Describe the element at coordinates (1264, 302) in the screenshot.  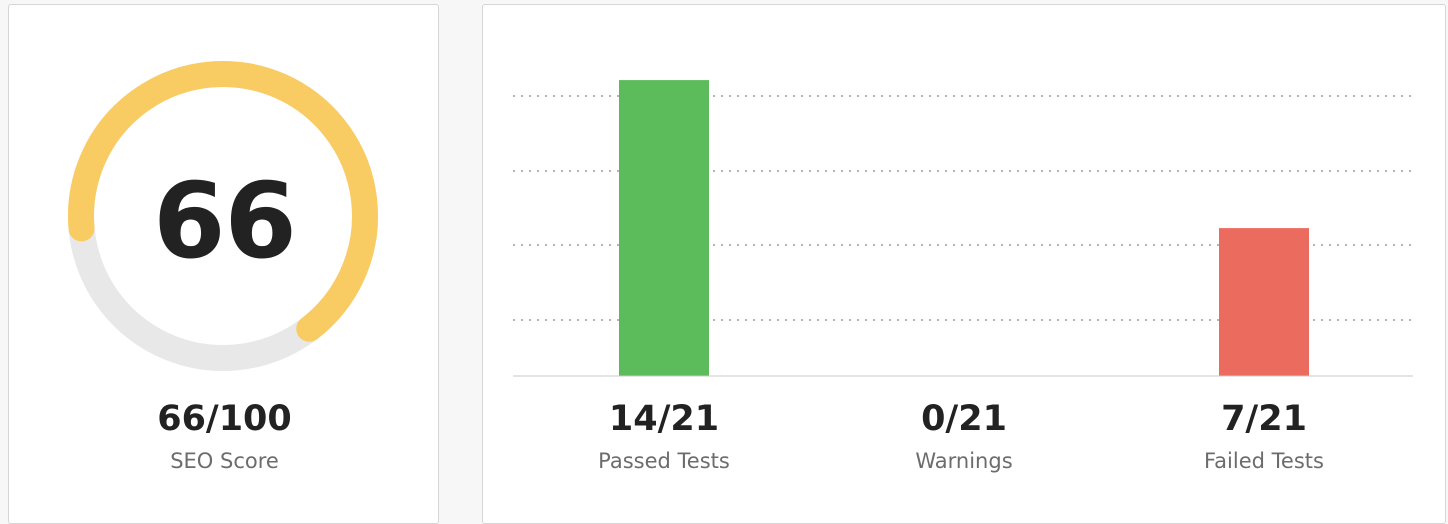
I see `failed-tests-bar` at that location.